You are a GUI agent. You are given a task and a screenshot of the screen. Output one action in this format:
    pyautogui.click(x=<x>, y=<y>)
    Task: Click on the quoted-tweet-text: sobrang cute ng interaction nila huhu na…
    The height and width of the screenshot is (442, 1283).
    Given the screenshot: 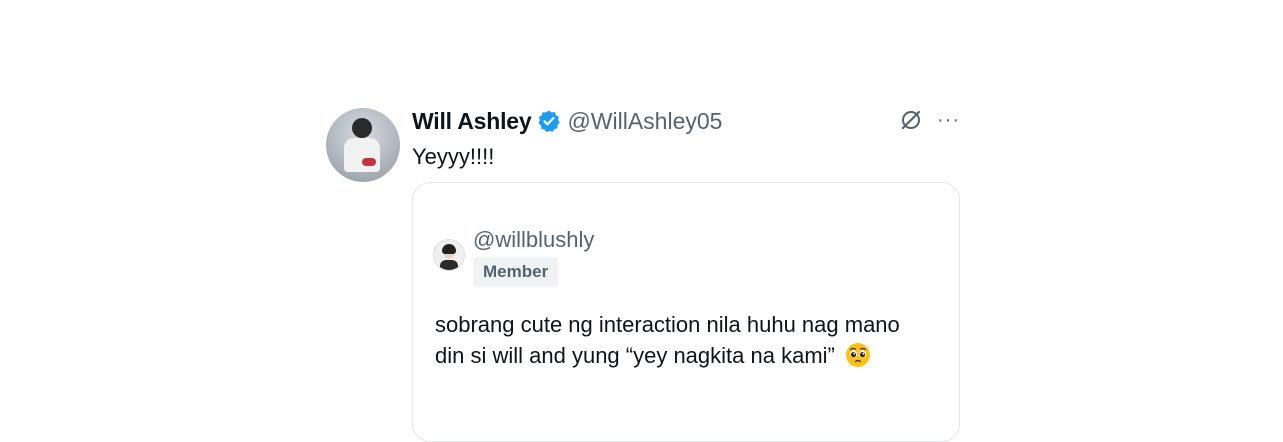 What is the action you would take?
    pyautogui.click(x=670, y=340)
    